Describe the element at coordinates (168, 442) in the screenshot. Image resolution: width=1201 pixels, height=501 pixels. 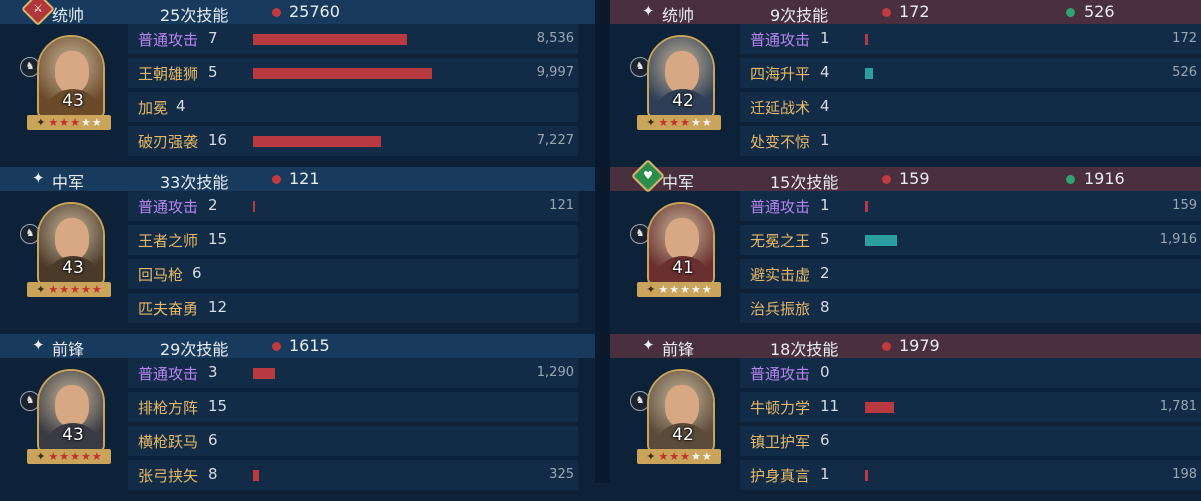
I see `skill-name: 横枪跃马` at that location.